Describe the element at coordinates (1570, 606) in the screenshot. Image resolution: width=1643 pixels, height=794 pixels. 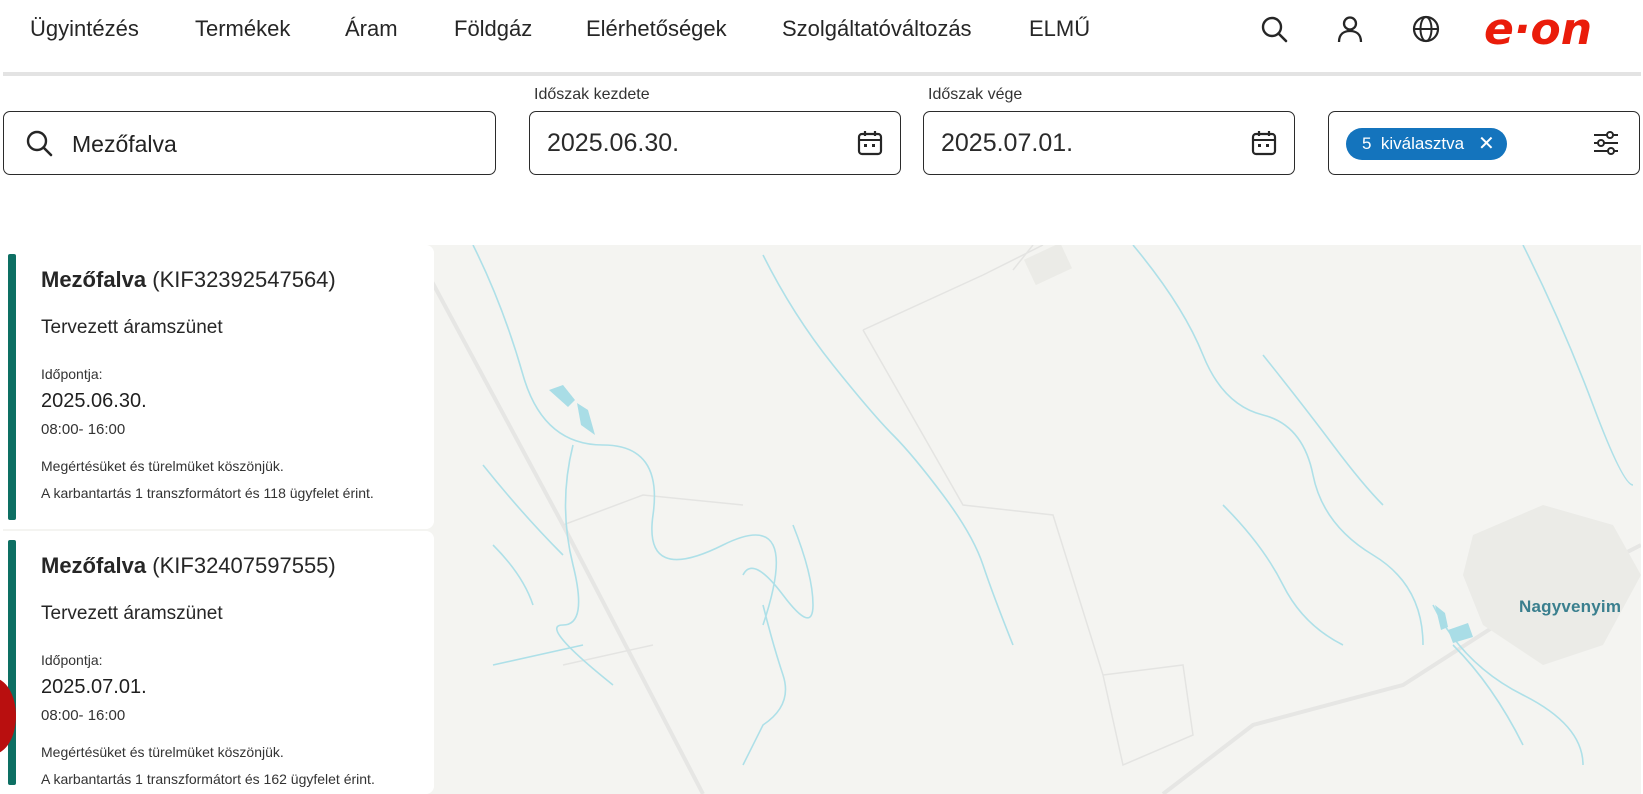
I see `map-place-label: Nagyvenyim` at that location.